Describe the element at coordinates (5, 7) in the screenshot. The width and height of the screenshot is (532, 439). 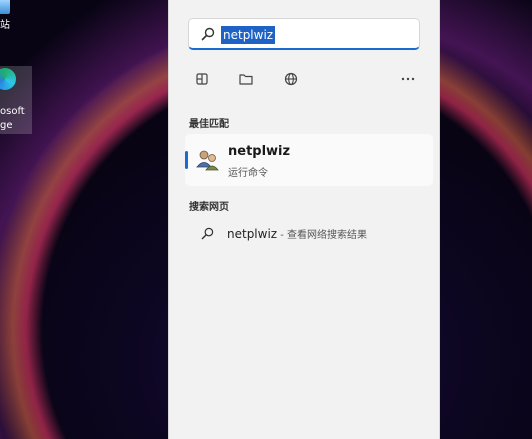
I see `recycle-bin-icon` at that location.